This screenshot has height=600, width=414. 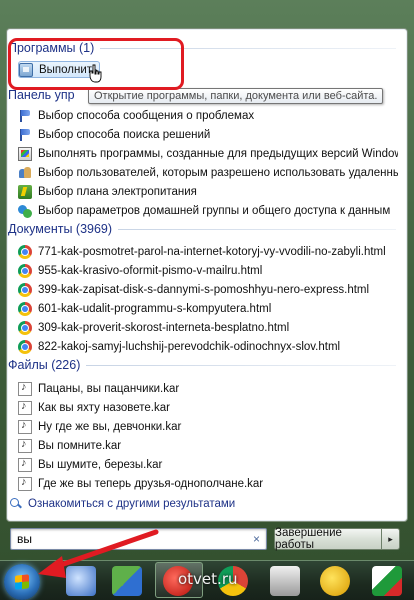 I want to click on clear-search-icon: ×, so click(x=256, y=539).